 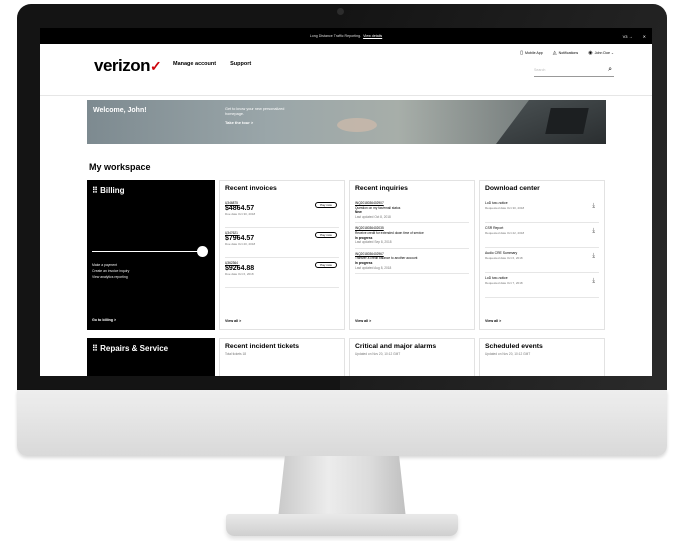 What do you see at coordinates (601, 53) in the screenshot?
I see `account-menu: ◉ John Doe ⌄` at bounding box center [601, 53].